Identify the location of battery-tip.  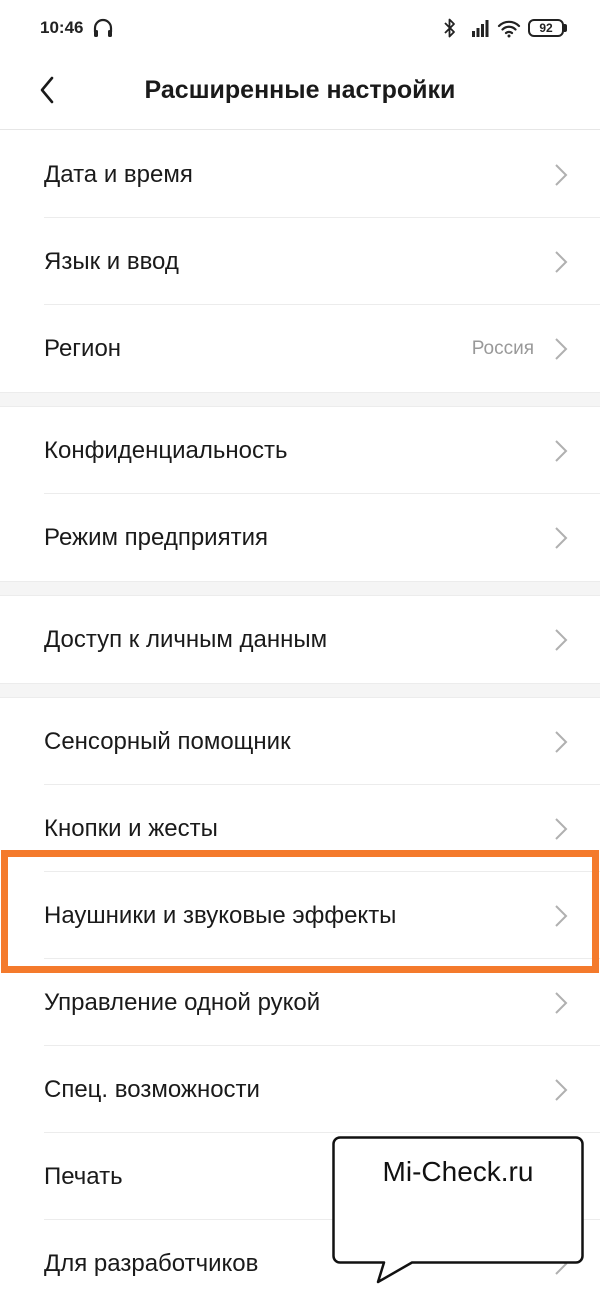
(565, 28).